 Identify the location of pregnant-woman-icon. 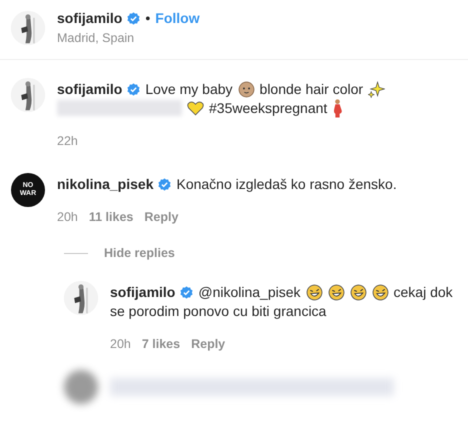
(338, 108).